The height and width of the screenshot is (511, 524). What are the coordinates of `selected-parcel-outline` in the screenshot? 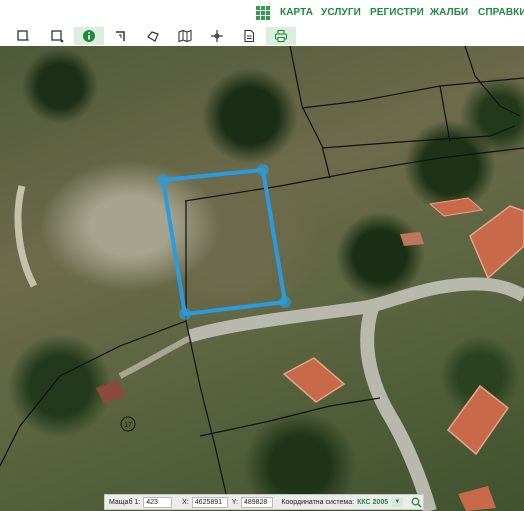 It's located at (224, 242).